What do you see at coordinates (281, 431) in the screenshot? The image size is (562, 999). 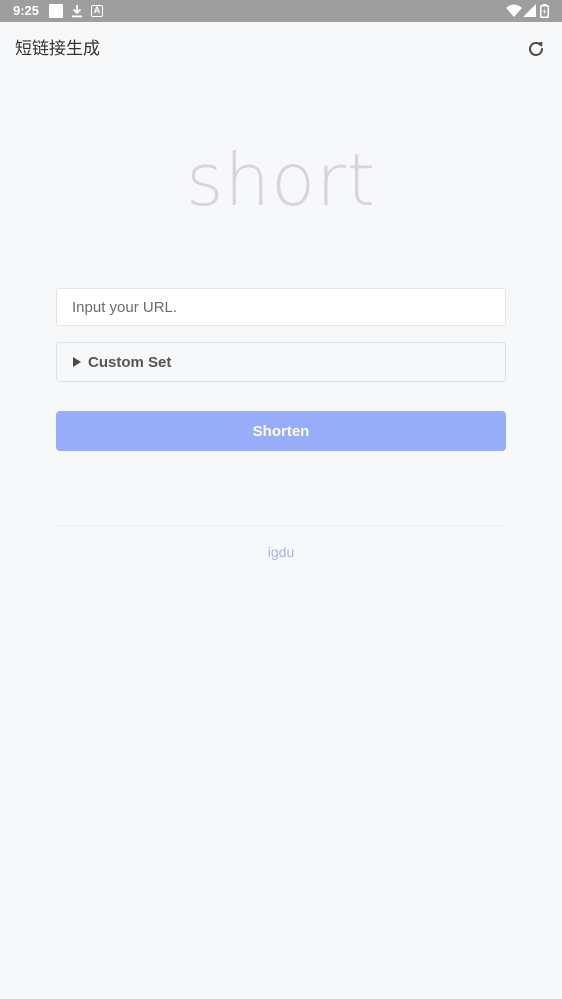 I see `shorten-button: Shorten` at bounding box center [281, 431].